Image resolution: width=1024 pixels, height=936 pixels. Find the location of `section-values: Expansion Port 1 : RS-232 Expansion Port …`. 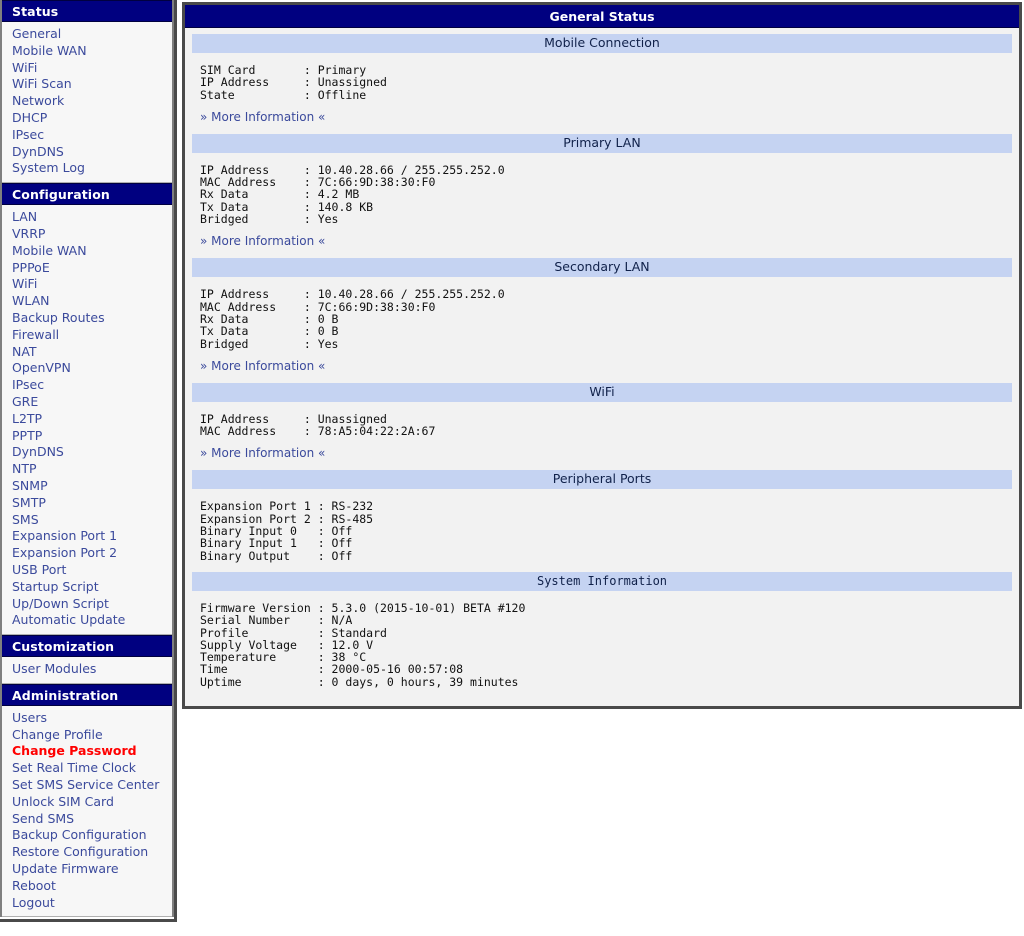

section-values: Expansion Port 1 : RS-232 Expansion Port … is located at coordinates (602, 526).